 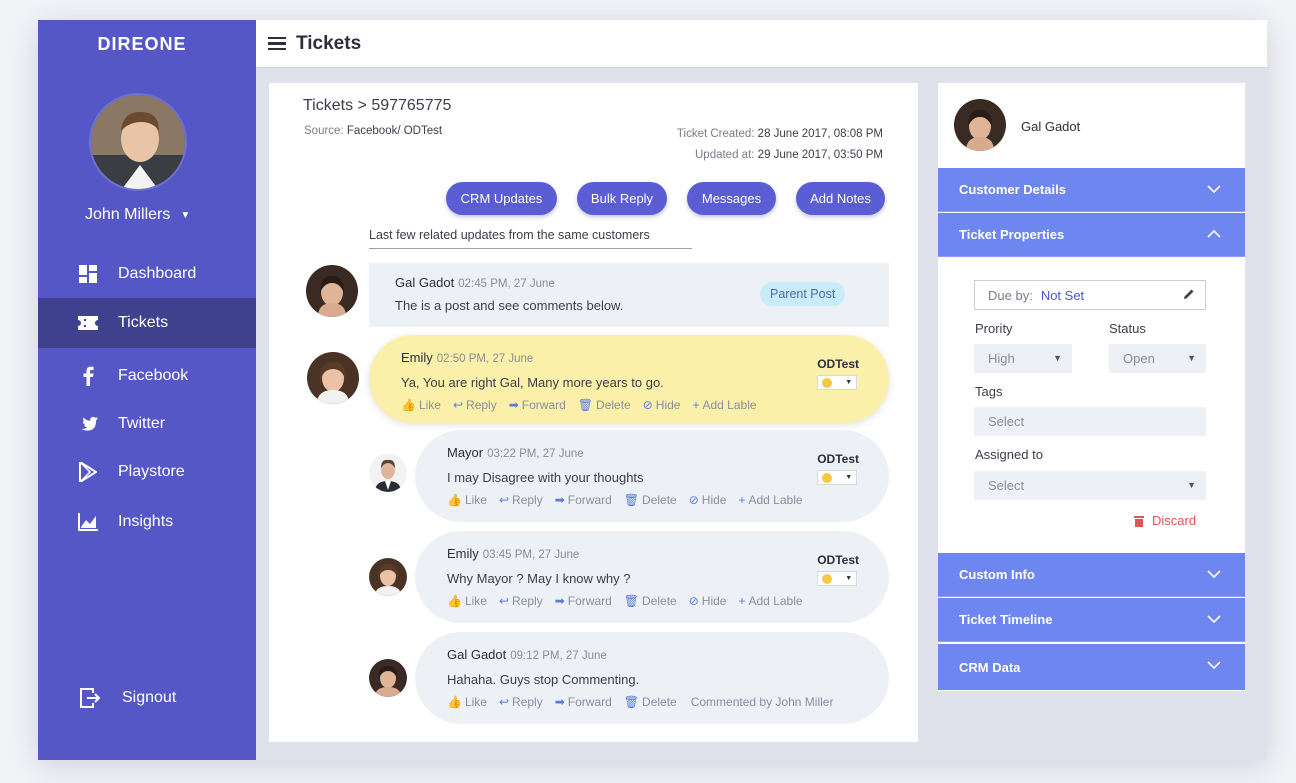 What do you see at coordinates (147, 698) in the screenshot?
I see `signout-button: Signout` at bounding box center [147, 698].